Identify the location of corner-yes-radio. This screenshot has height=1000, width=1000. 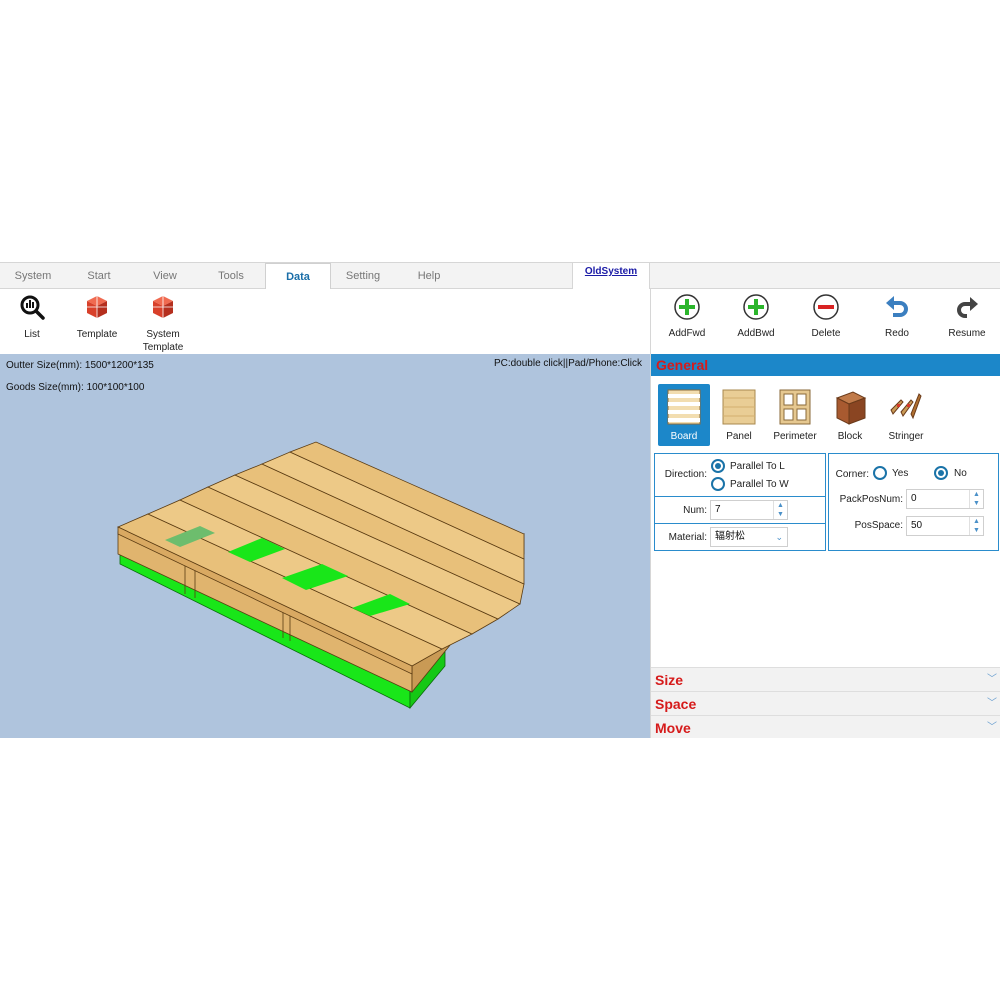
(880, 473).